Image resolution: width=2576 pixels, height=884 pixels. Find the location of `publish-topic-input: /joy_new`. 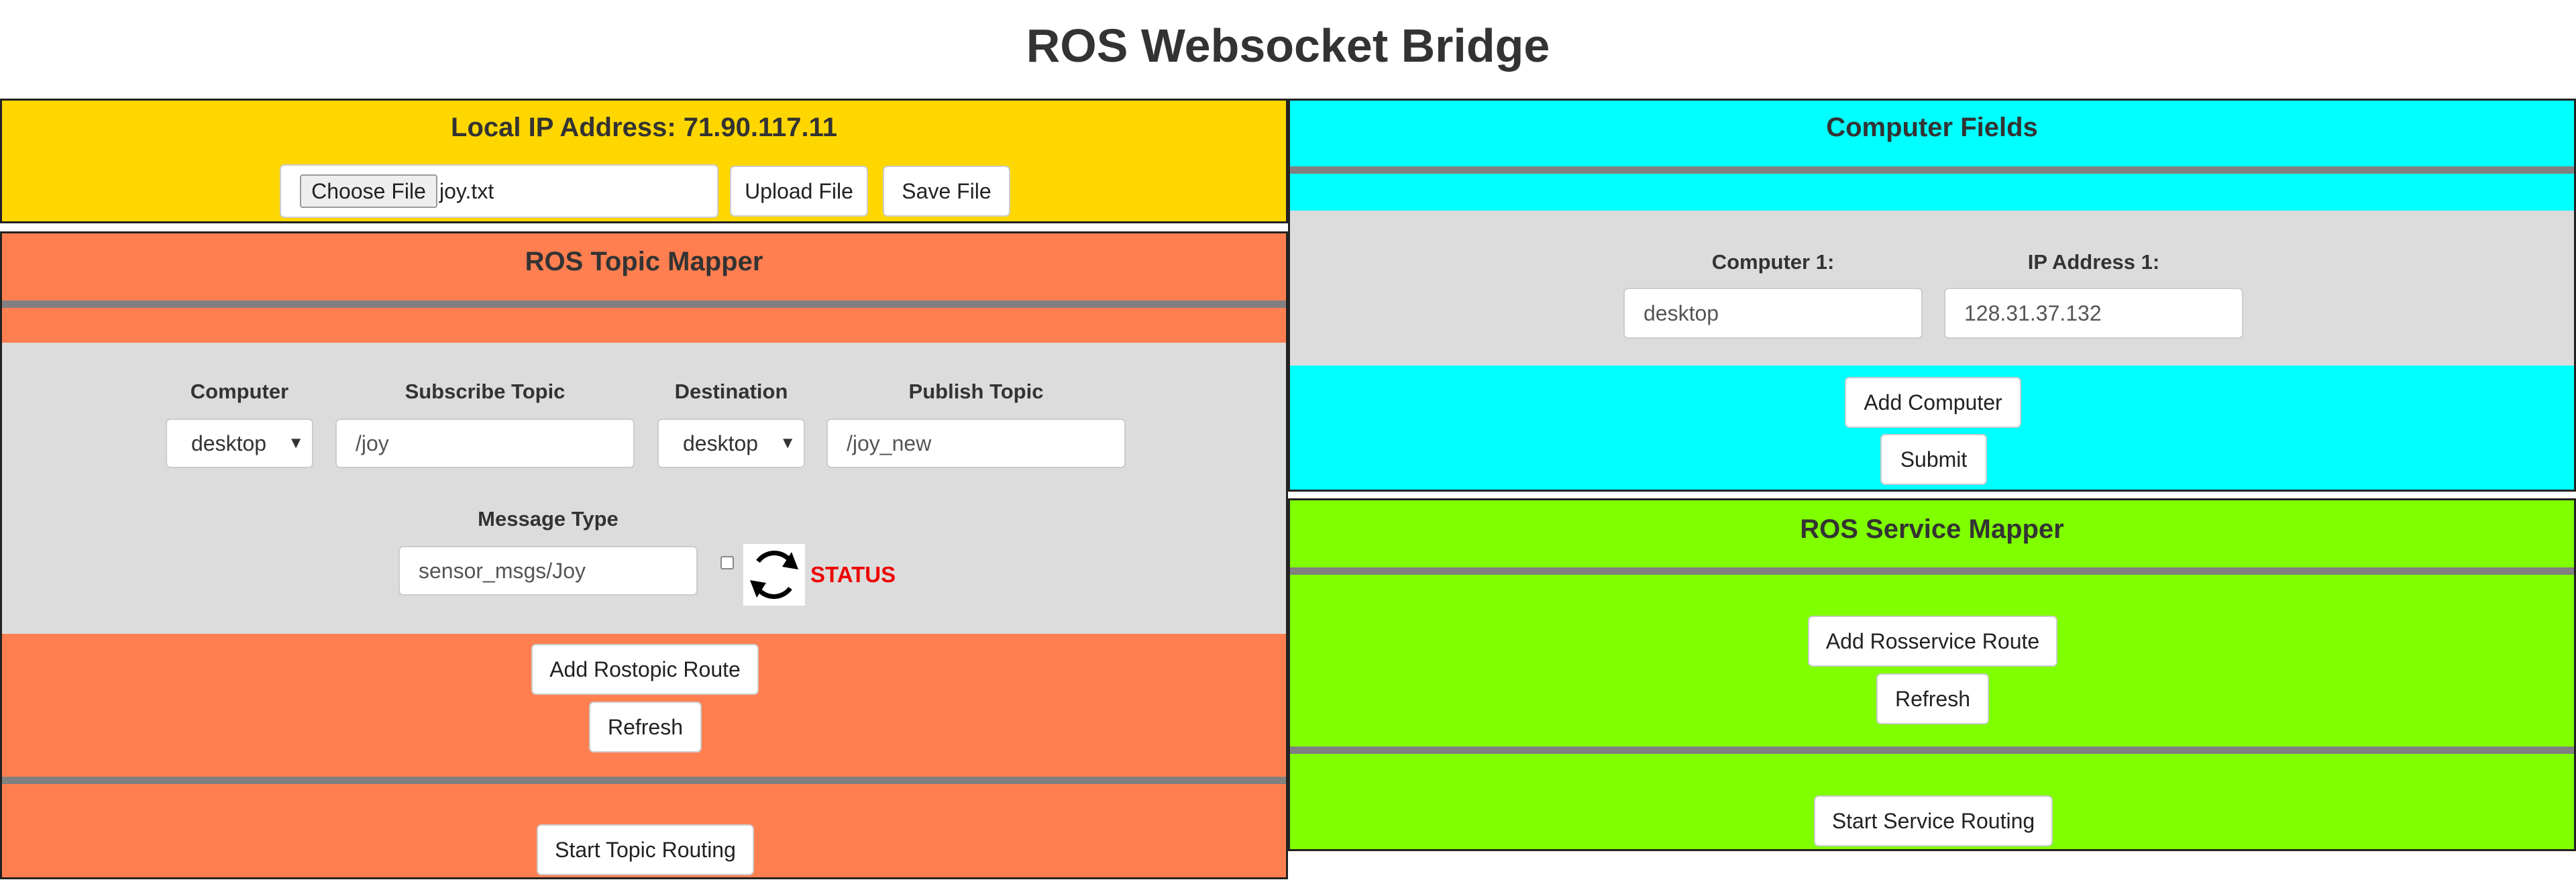

publish-topic-input: /joy_new is located at coordinates (976, 443).